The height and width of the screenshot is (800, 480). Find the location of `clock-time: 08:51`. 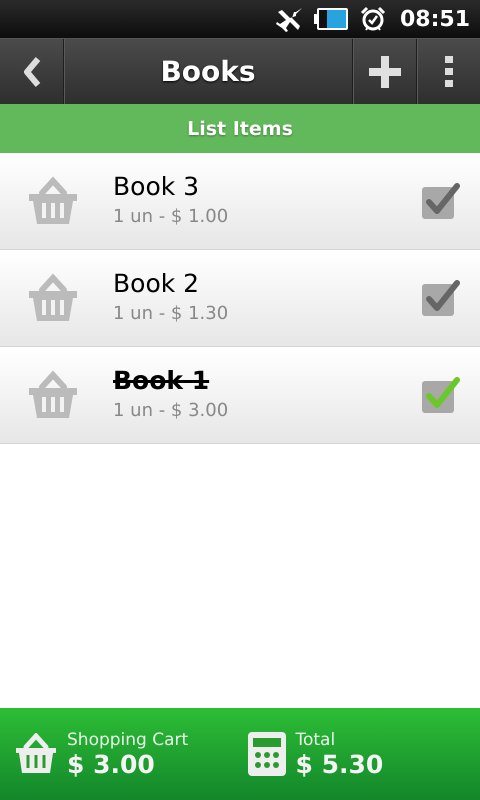

clock-time: 08:51 is located at coordinates (435, 19).